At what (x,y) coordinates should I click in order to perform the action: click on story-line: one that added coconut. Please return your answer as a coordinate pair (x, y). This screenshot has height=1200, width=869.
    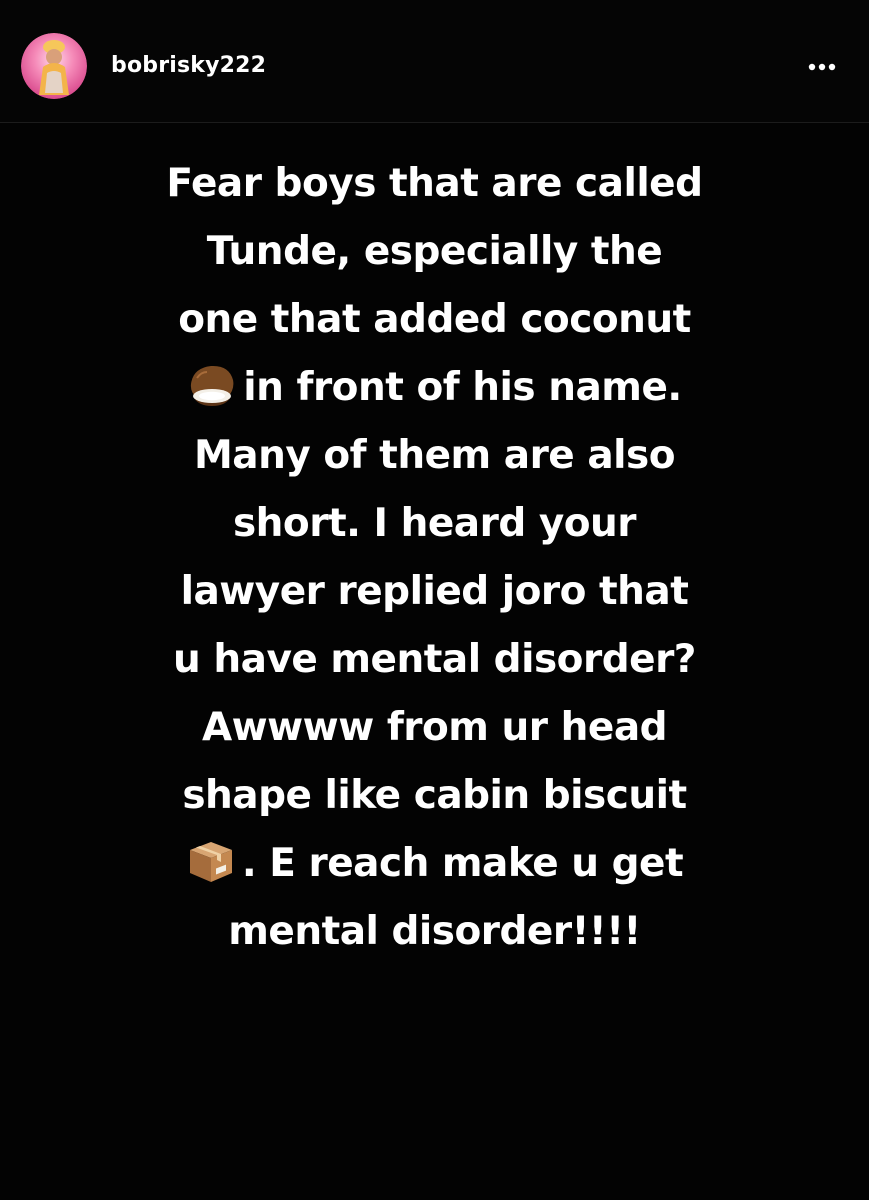
    Looking at the image, I should click on (434, 319).